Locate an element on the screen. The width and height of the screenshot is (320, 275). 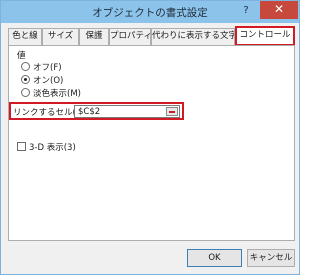
link-cell-value: $C$2 is located at coordinates (89, 112).